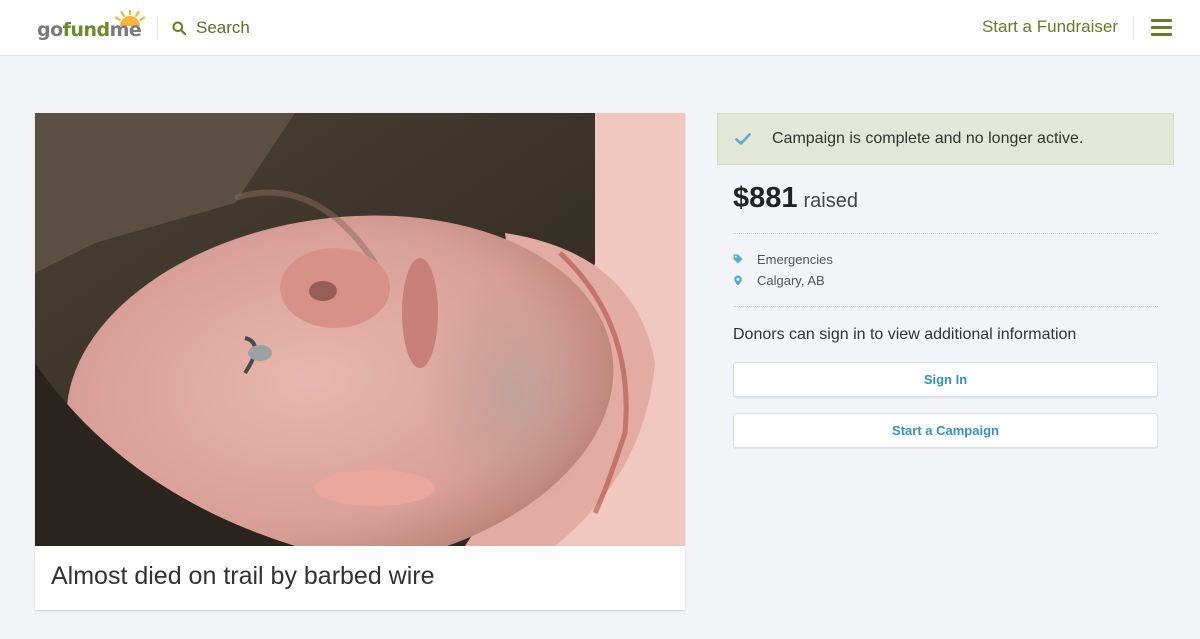  What do you see at coordinates (830, 201) in the screenshot?
I see `raised-label: raised` at bounding box center [830, 201].